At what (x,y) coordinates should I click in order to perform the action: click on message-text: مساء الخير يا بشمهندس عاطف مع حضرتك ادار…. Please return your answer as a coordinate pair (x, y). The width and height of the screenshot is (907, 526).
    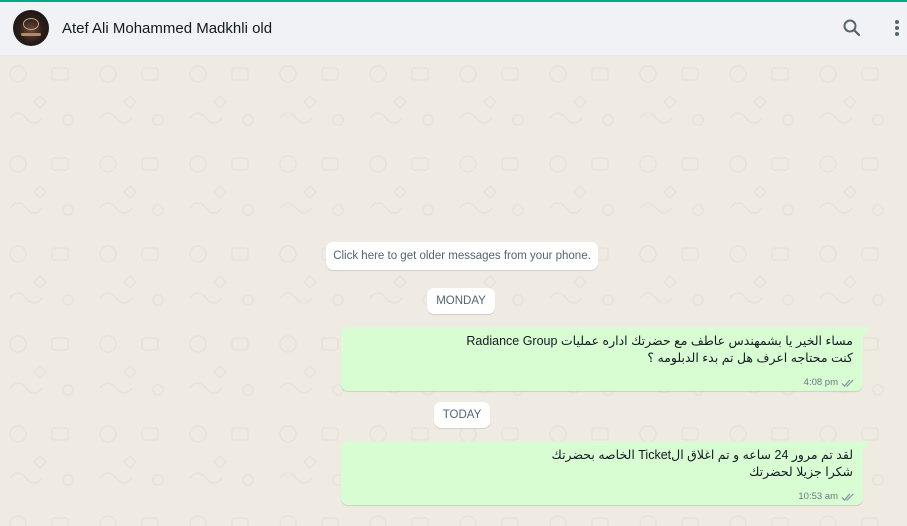
    Looking at the image, I should click on (659, 350).